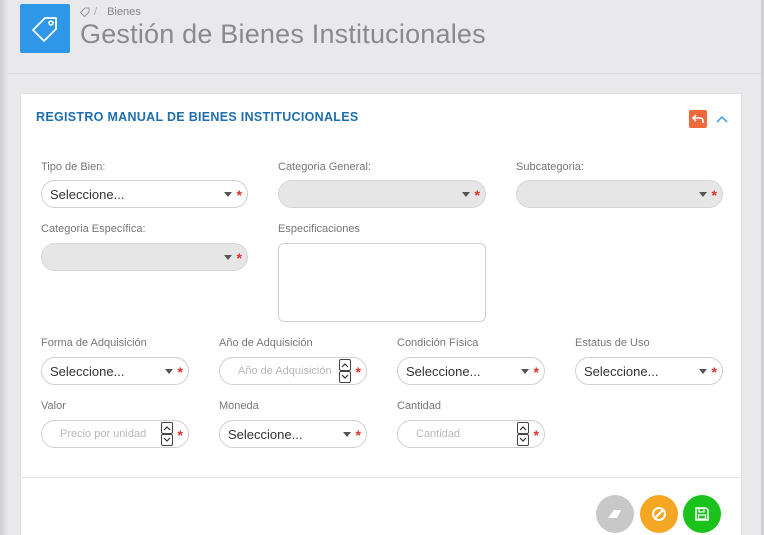 Image resolution: width=764 pixels, height=535 pixels. I want to click on save-icon, so click(702, 514).